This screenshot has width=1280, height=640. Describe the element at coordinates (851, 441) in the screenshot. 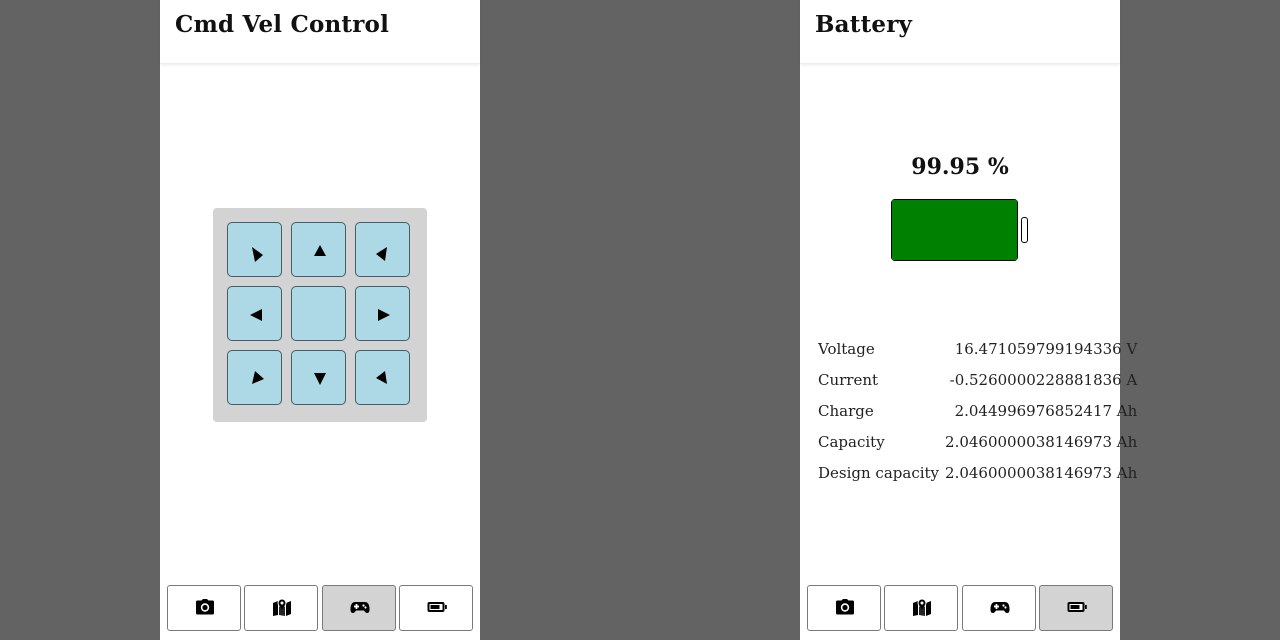

I see `stat-label: Capacity` at that location.